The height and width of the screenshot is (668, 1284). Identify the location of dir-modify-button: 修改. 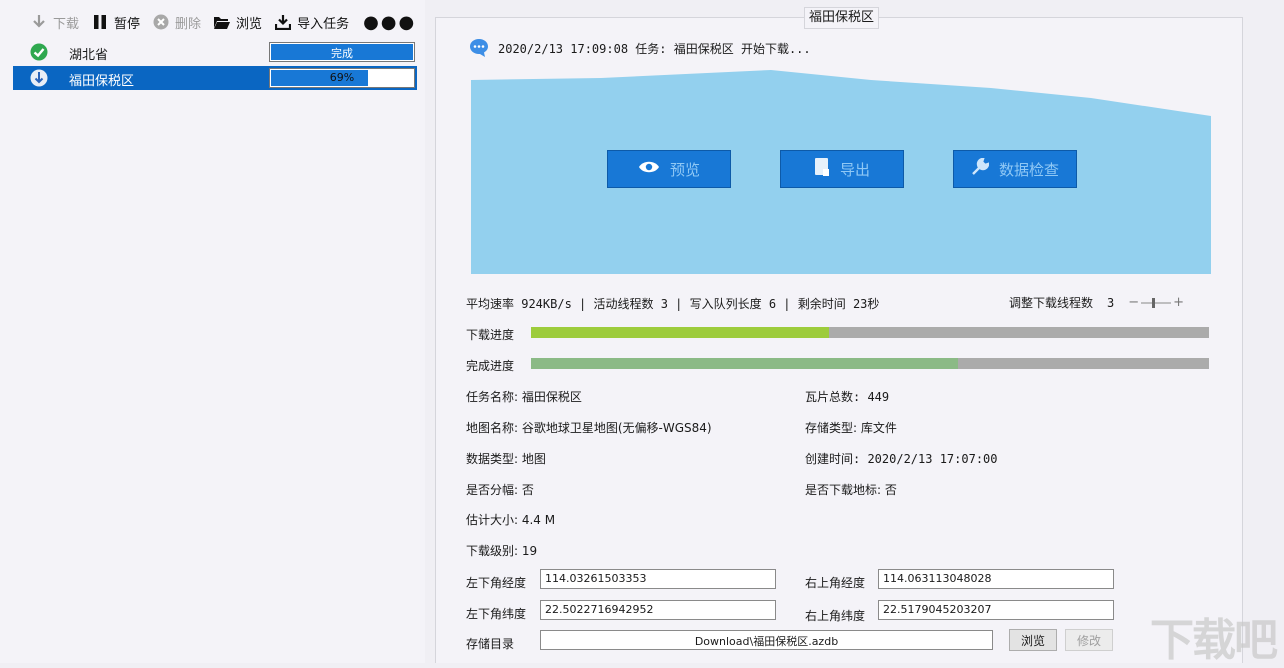
(1089, 640).